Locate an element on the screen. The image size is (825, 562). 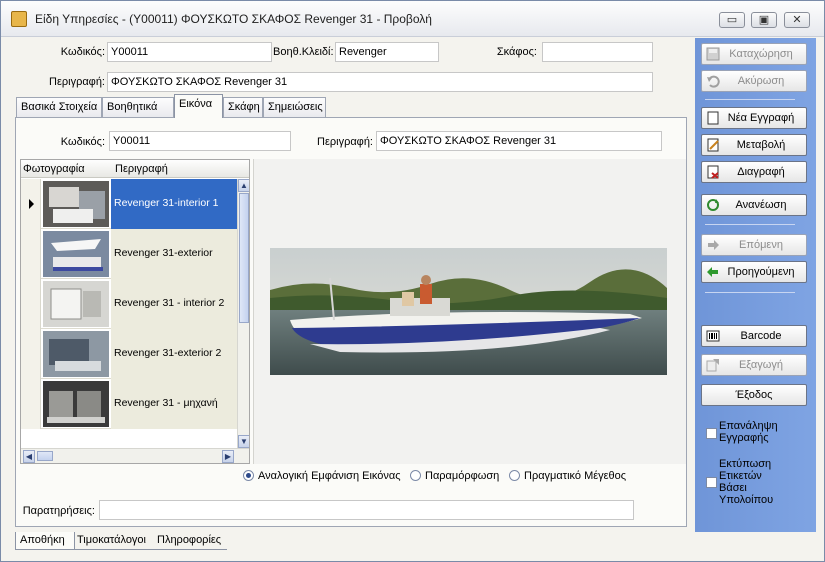
app-icon is located at coordinates (19, 19).